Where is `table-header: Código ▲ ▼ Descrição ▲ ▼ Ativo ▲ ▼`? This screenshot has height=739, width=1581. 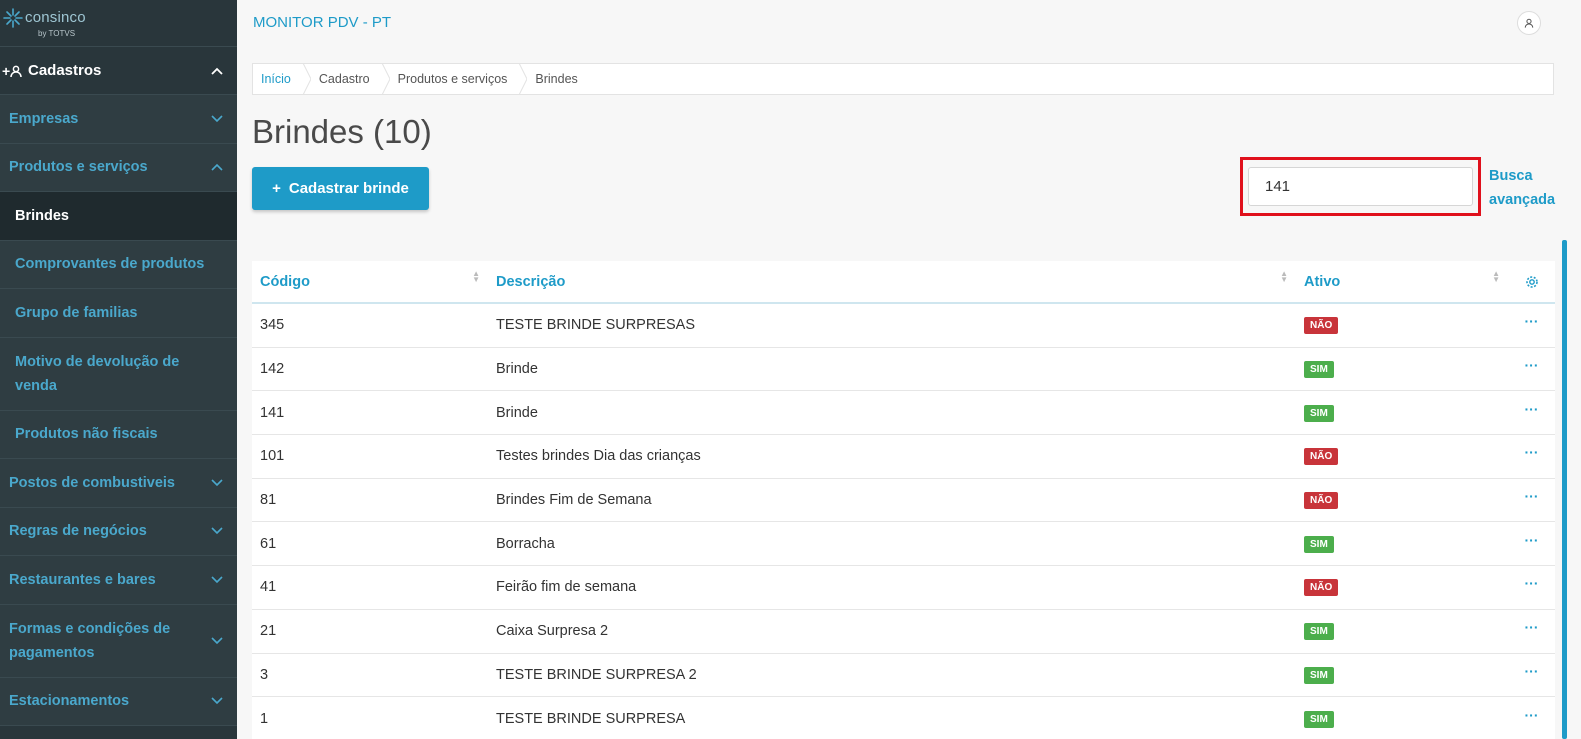 table-header: Código ▲ ▼ Descrição ▲ ▼ Ativo ▲ ▼ is located at coordinates (903, 282).